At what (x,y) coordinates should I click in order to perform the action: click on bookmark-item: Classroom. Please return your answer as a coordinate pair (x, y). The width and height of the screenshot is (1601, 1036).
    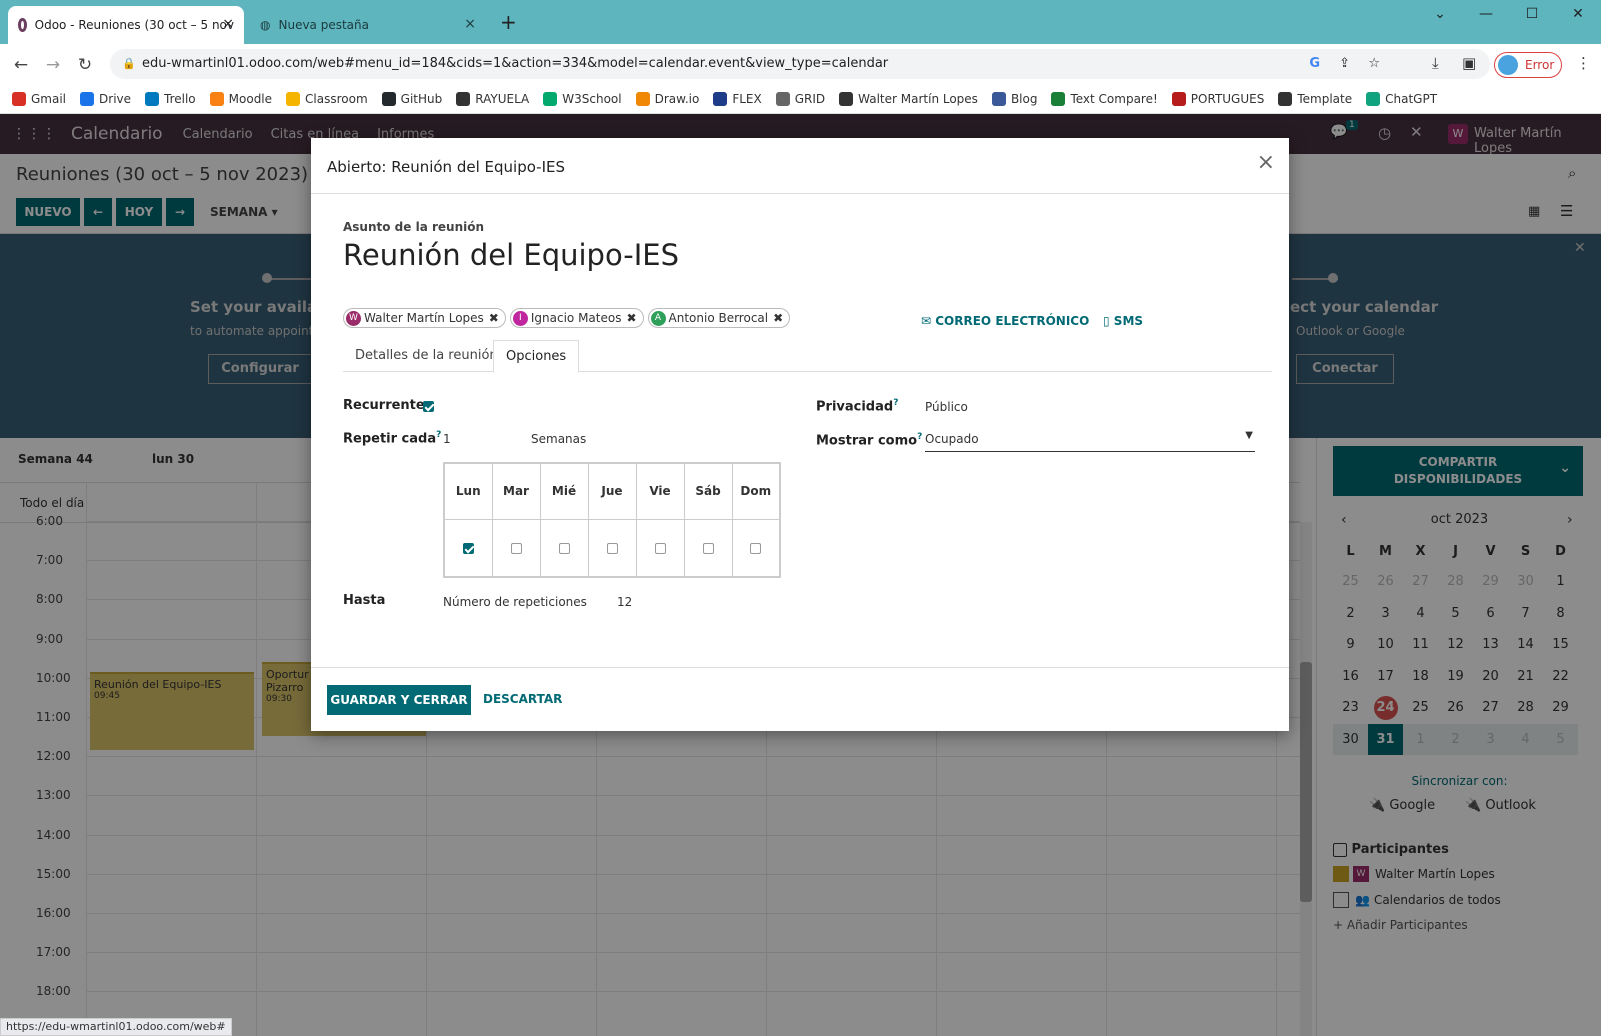
    Looking at the image, I should click on (327, 98).